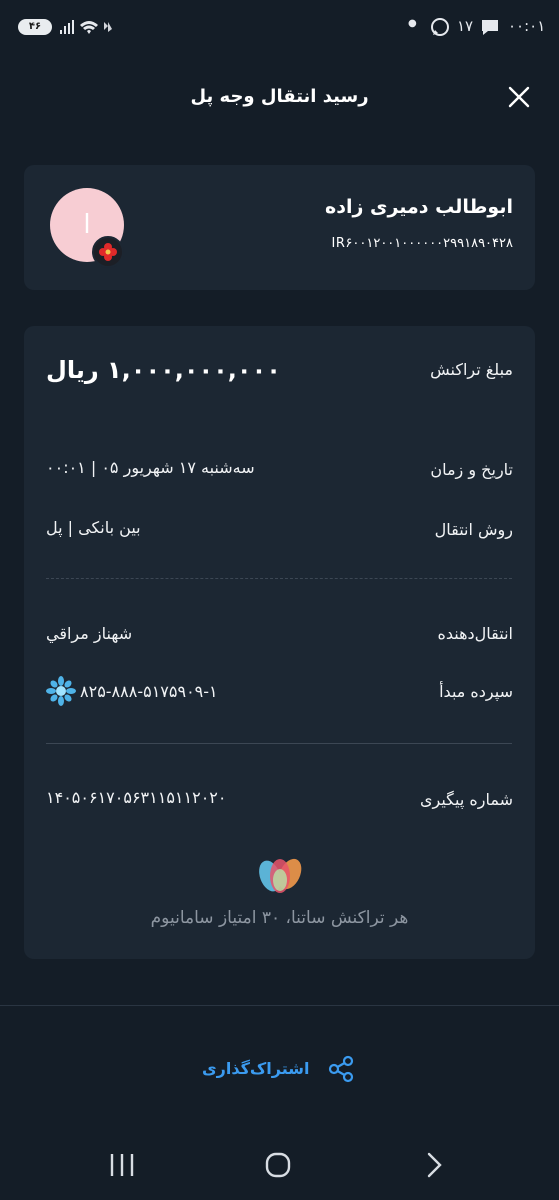 This screenshot has height=1200, width=559. What do you see at coordinates (490, 27) in the screenshot?
I see `message-icon` at bounding box center [490, 27].